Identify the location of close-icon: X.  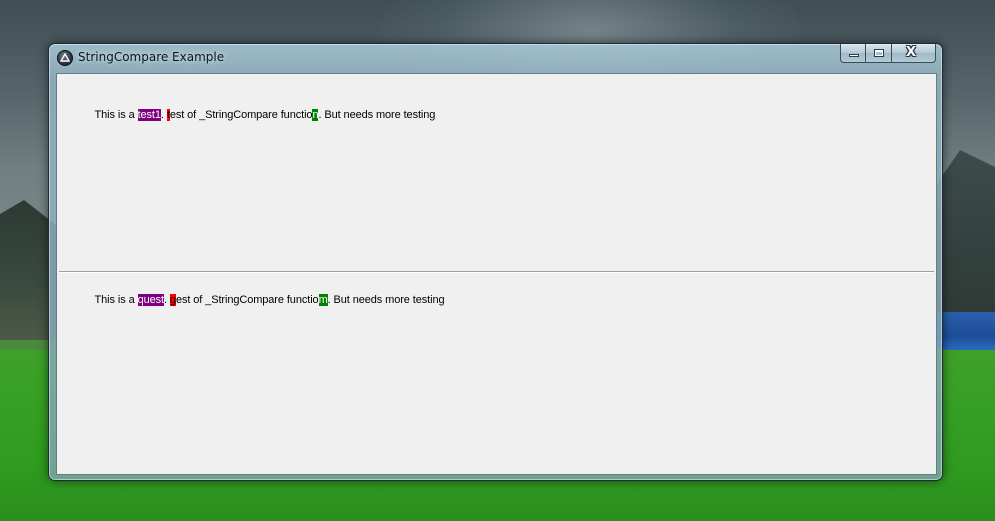
(911, 52).